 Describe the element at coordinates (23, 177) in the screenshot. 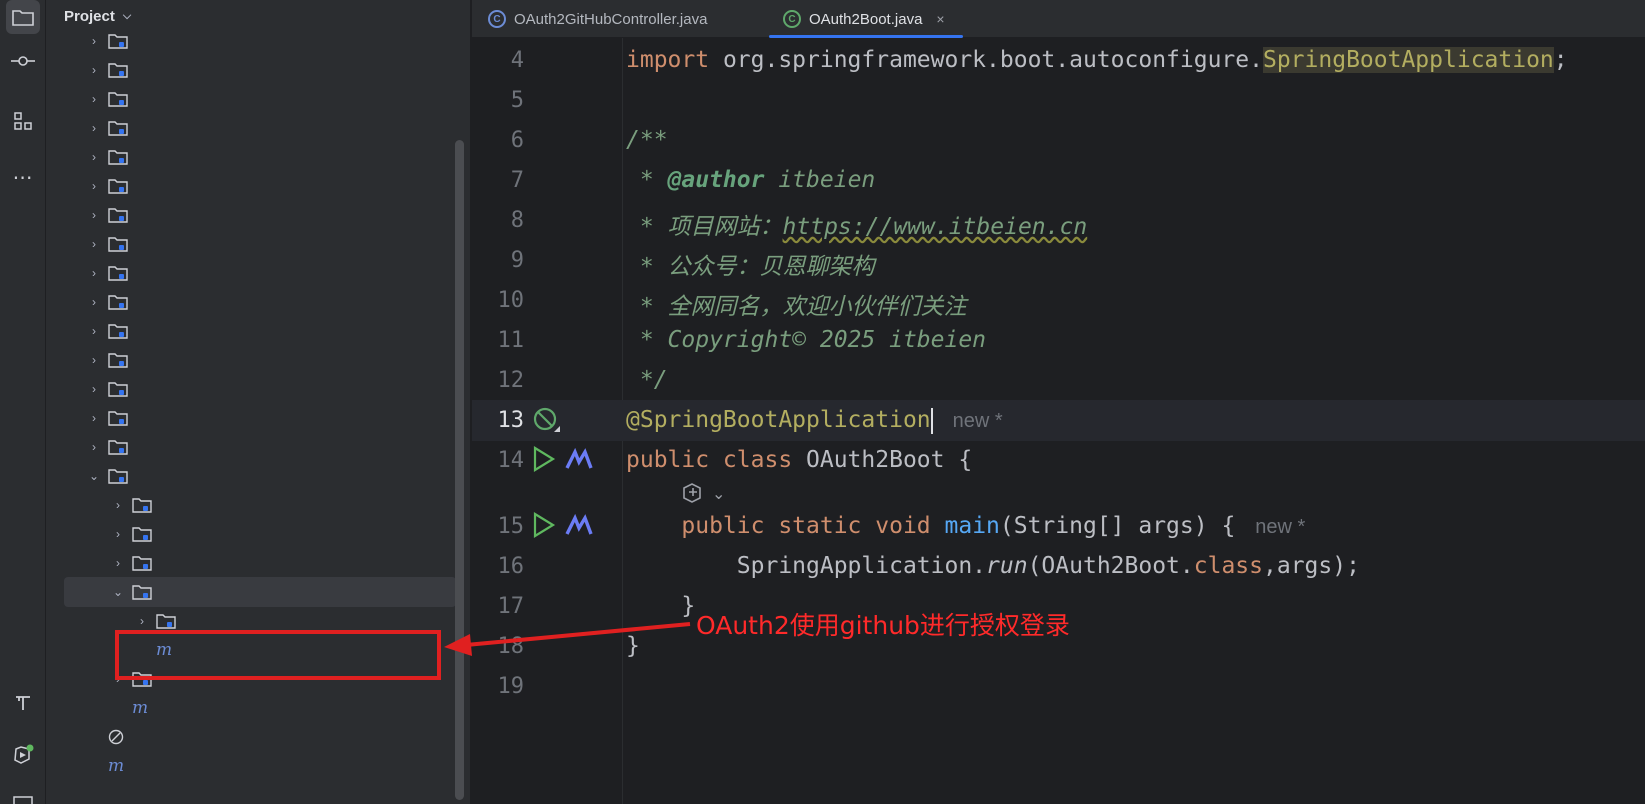

I see `more-icon: ⋯` at that location.